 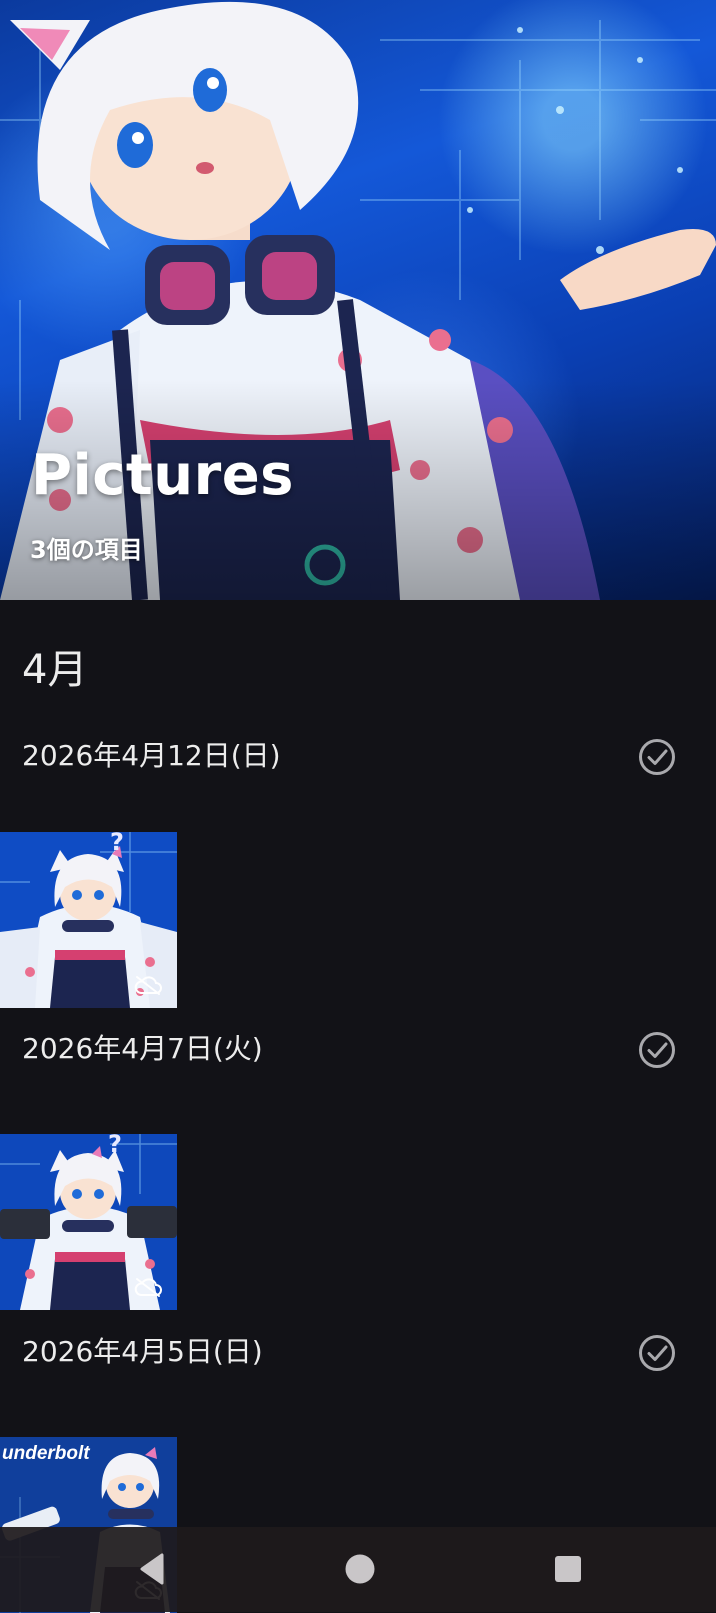 I want to click on home-circle-icon, so click(x=360, y=1569).